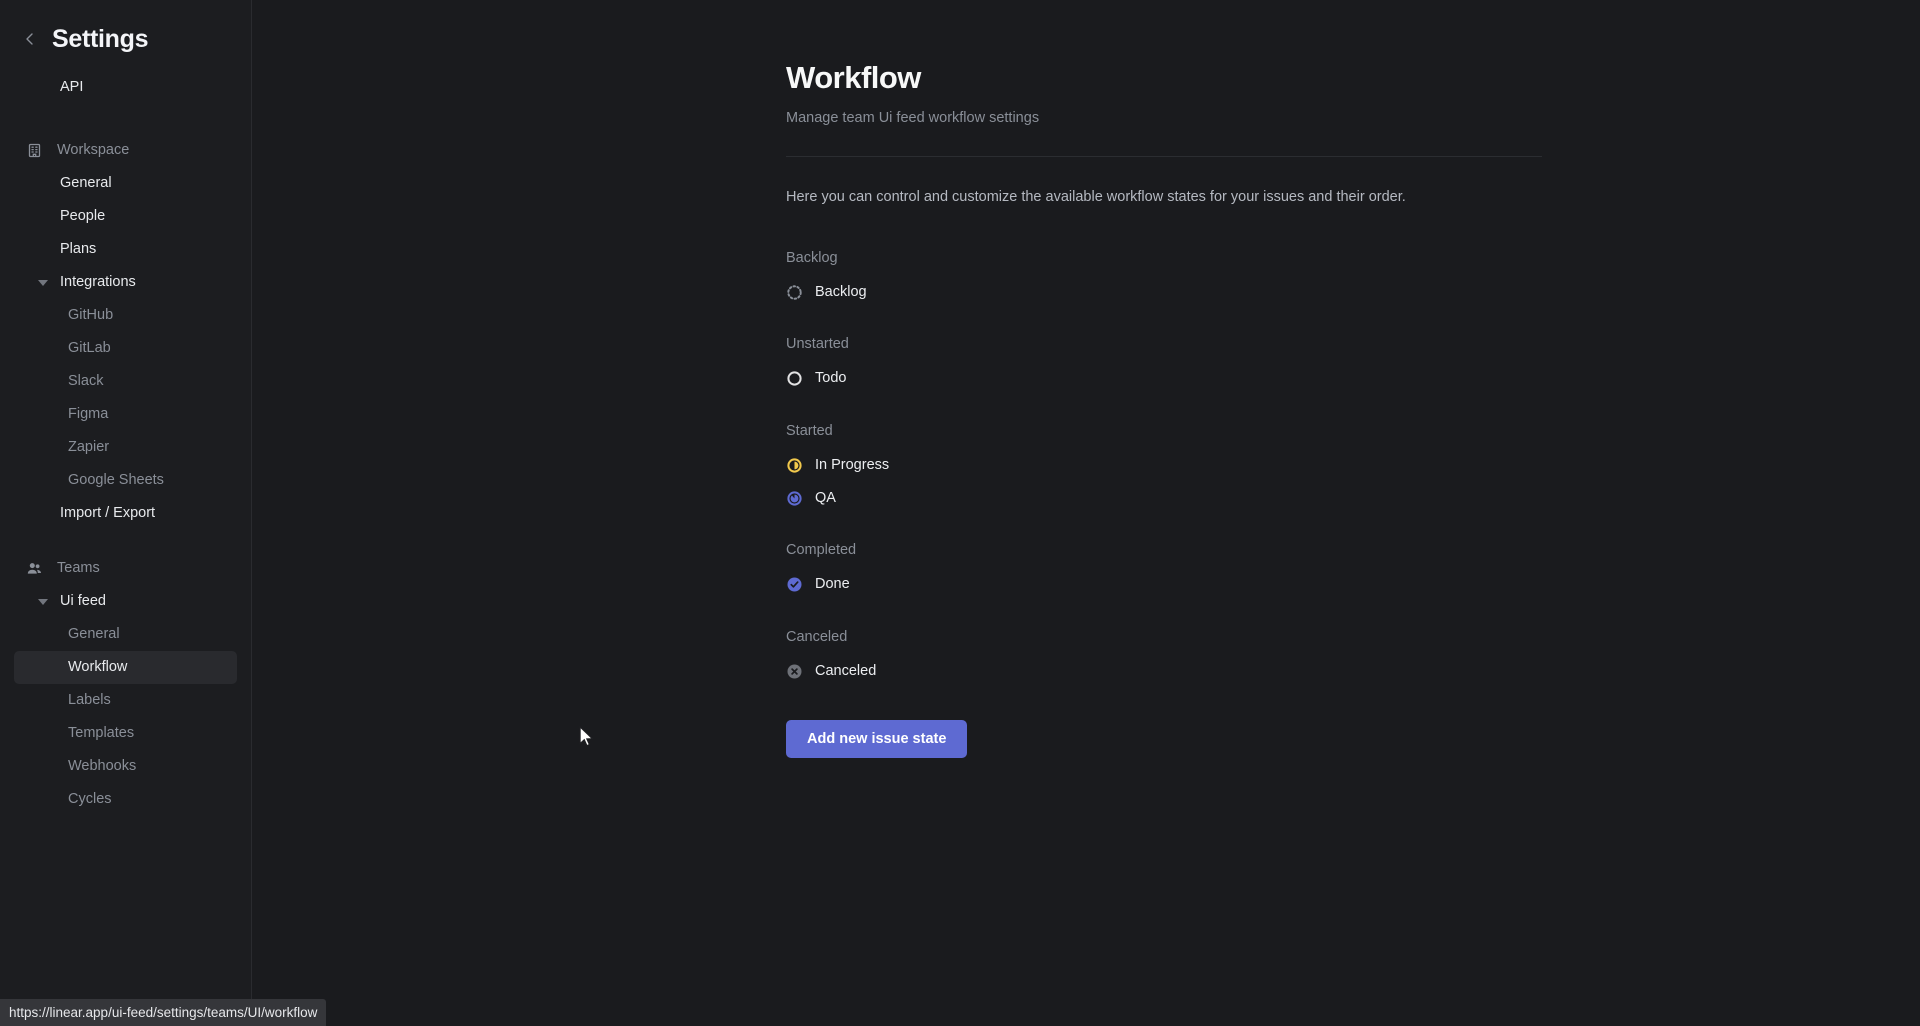 This screenshot has height=1026, width=1920. Describe the element at coordinates (78, 568) in the screenshot. I see `sidebar-group-label: Teams` at that location.